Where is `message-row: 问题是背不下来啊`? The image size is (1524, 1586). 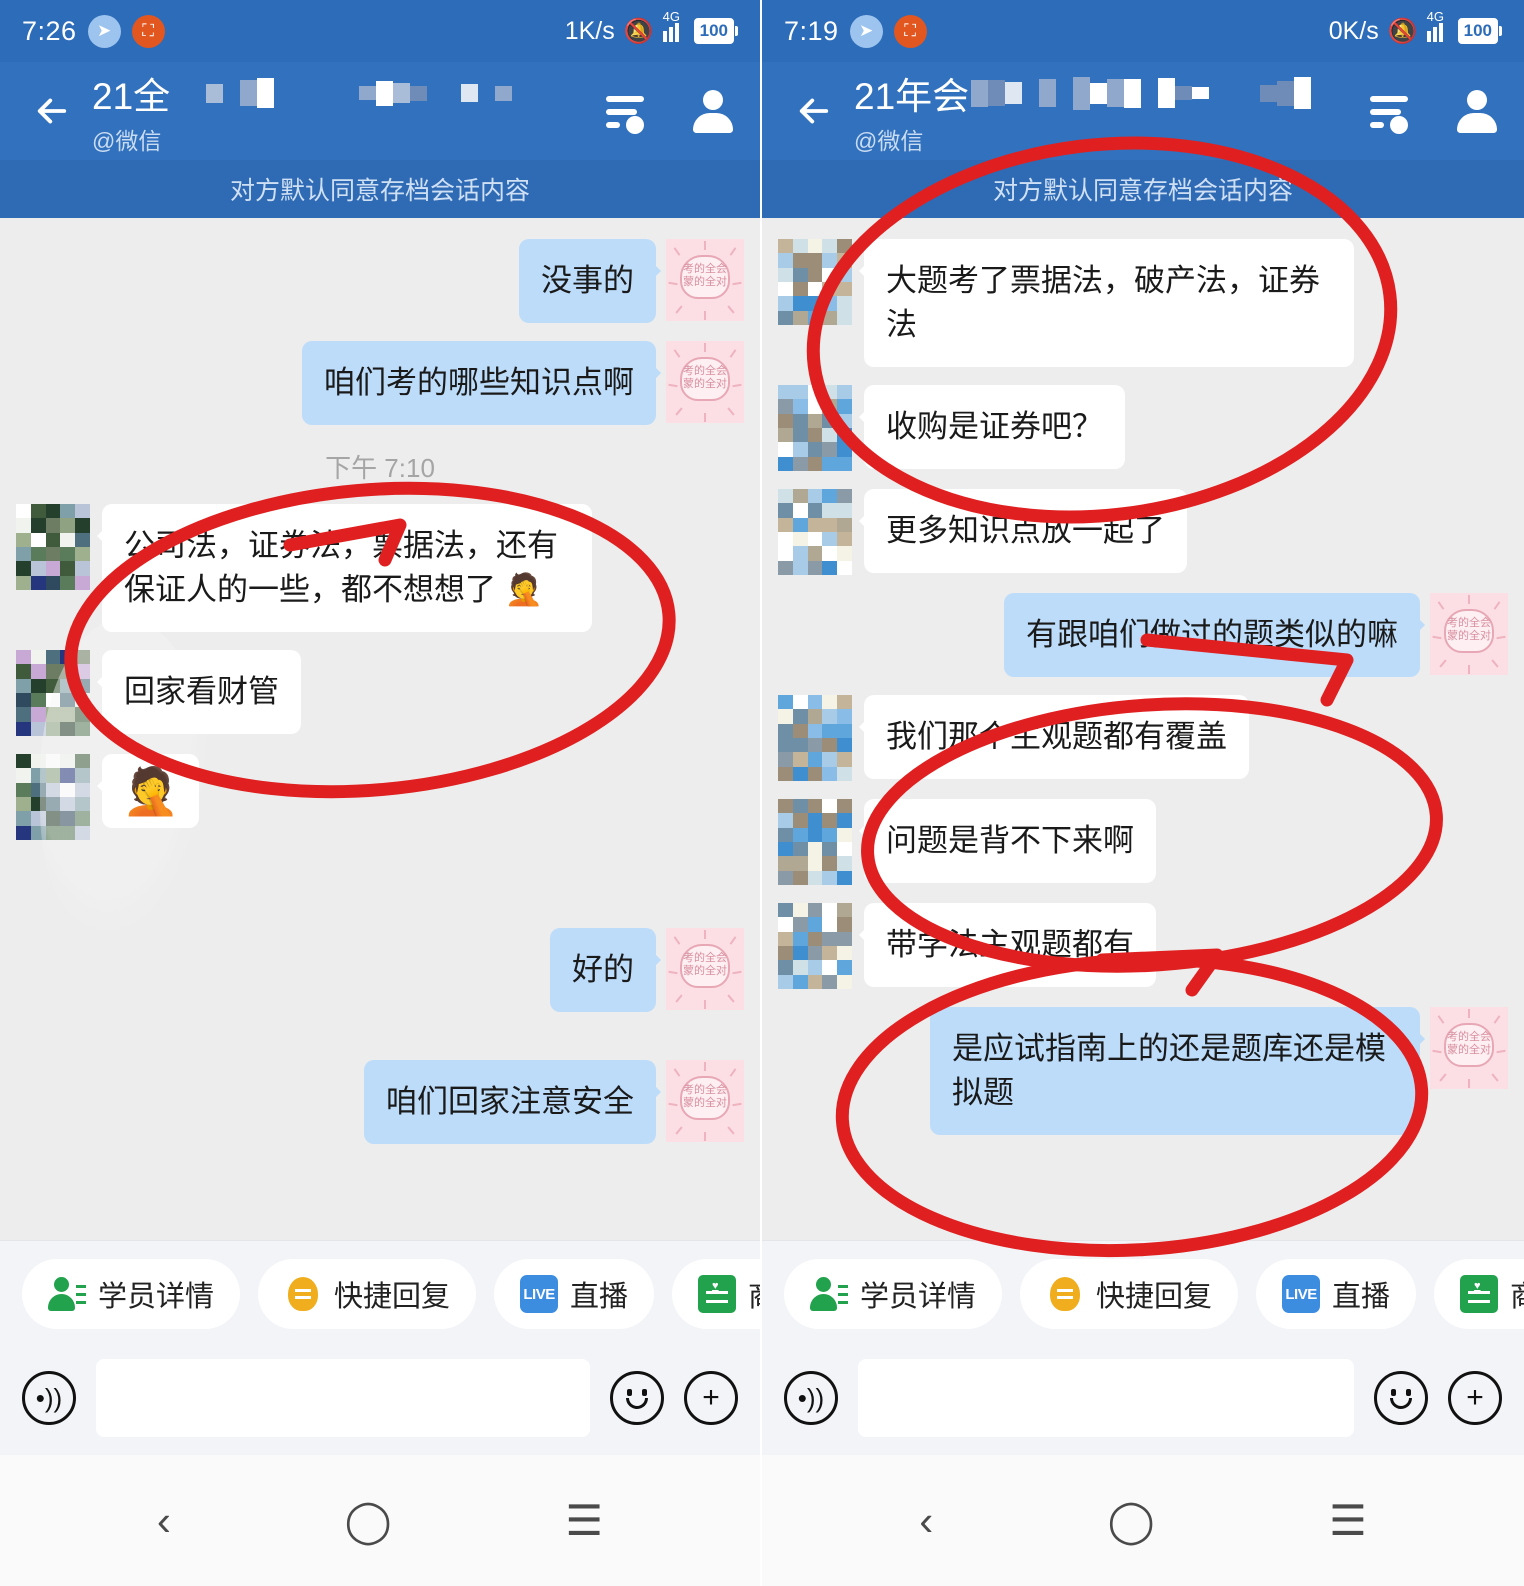
message-row: 问题是背不下来啊 is located at coordinates (1143, 842).